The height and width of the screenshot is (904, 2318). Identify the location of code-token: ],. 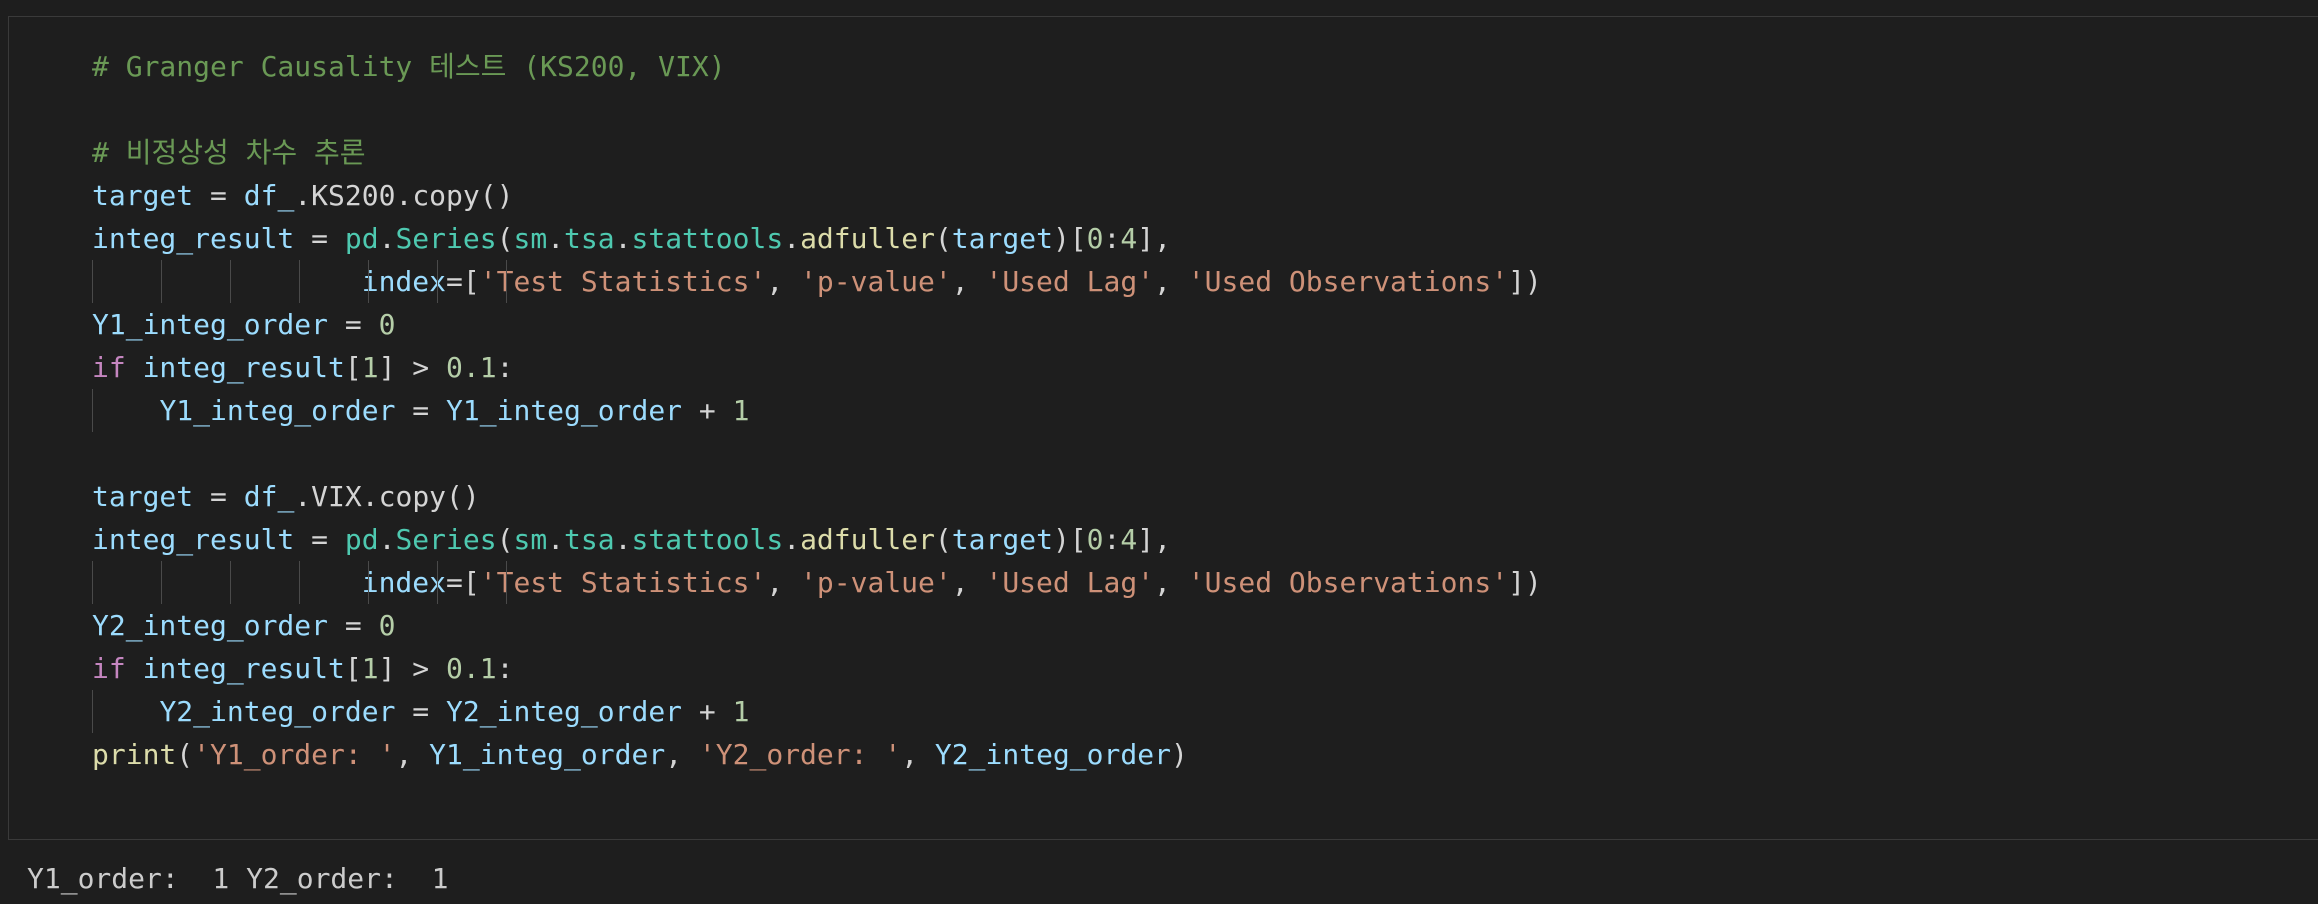
(1154, 238).